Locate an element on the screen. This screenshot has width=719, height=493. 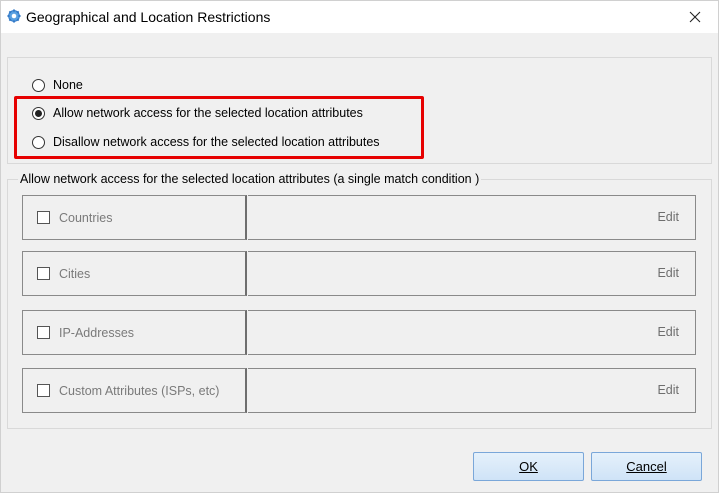
ok-button: OK is located at coordinates (528, 466).